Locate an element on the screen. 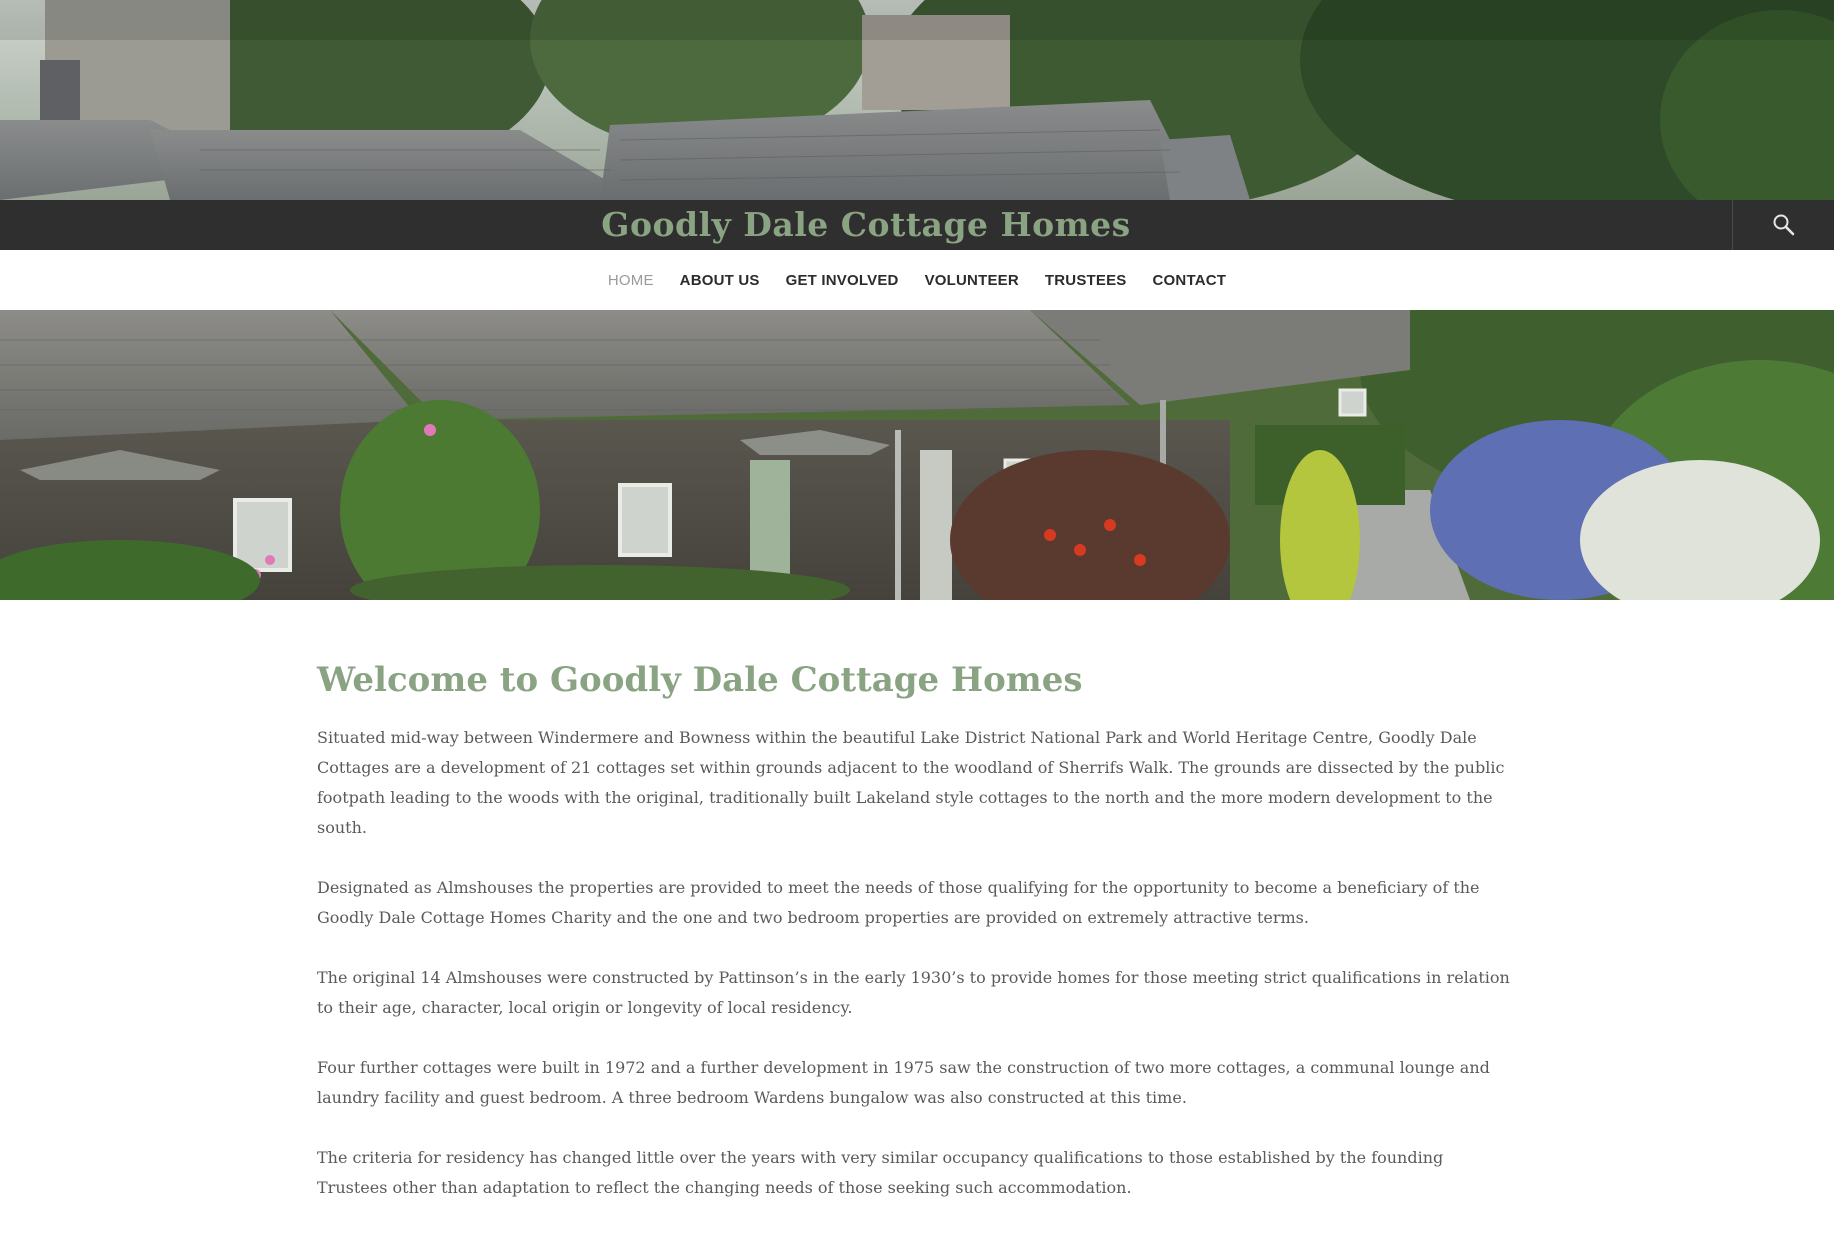 This screenshot has width=1834, height=1233. site-header: Goodly Dale Cottage Homes is located at coordinates (917, 225).